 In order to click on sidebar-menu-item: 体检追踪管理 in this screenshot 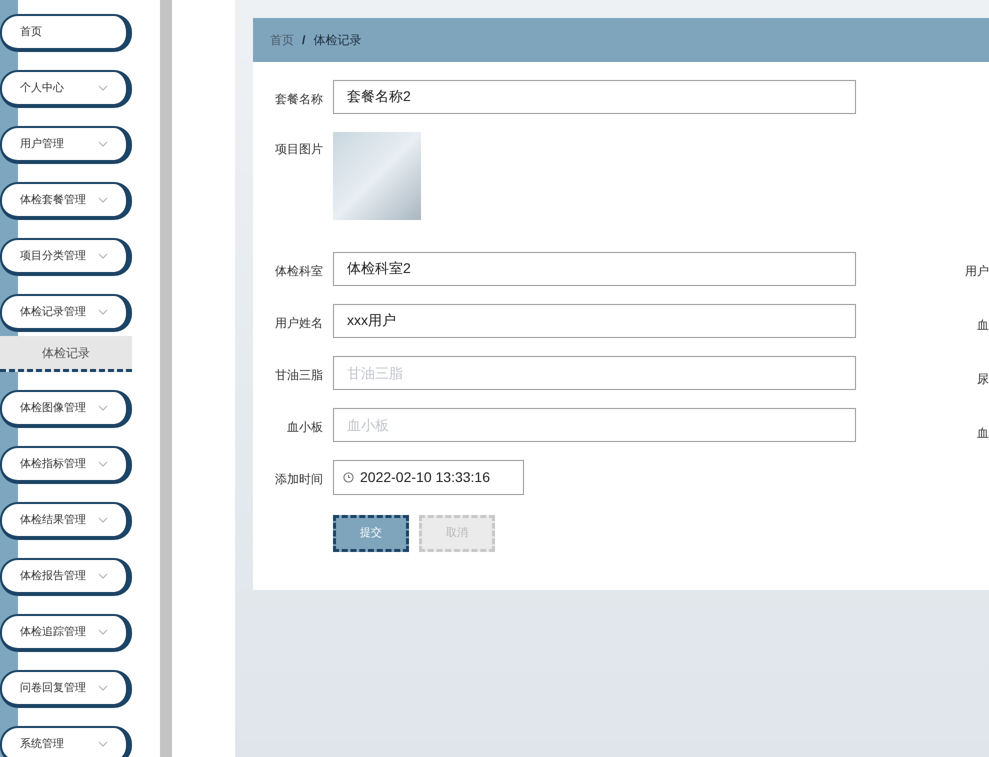, I will do `click(66, 633)`.